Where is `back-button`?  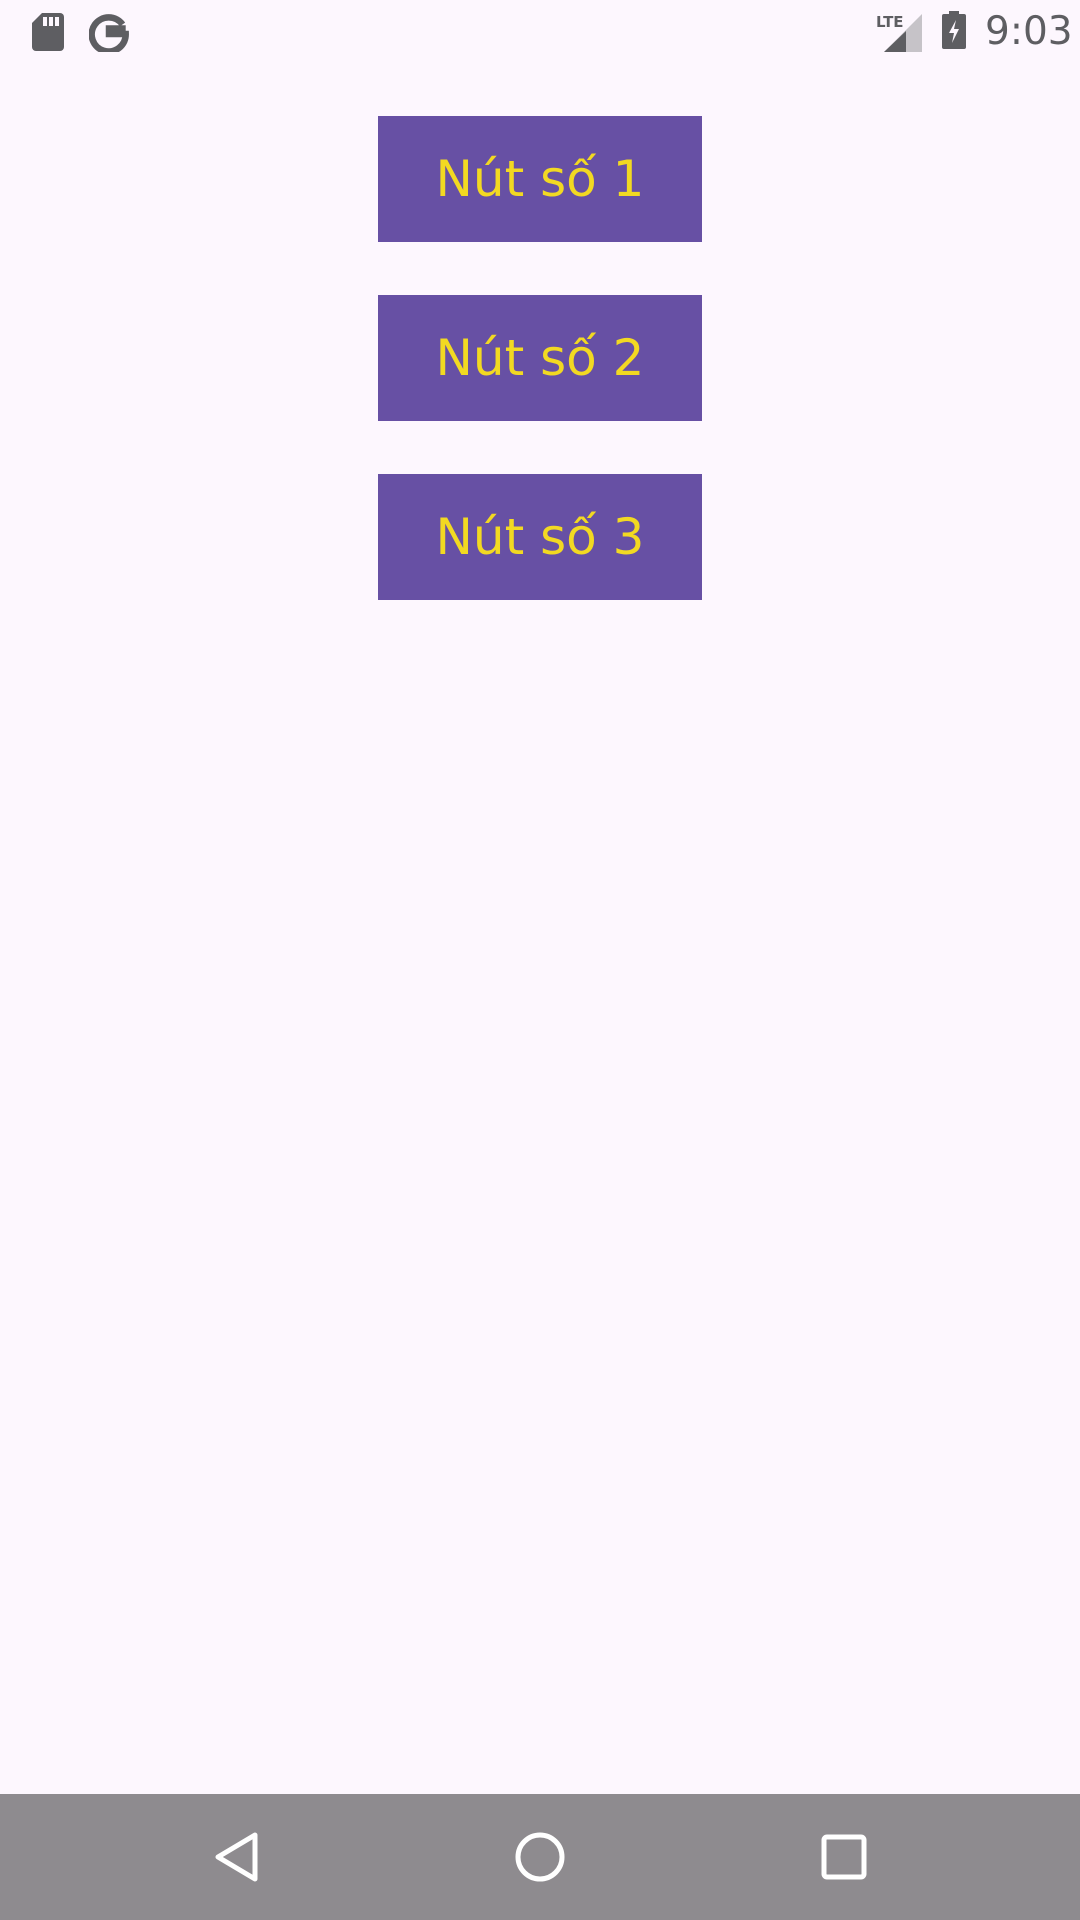
back-button is located at coordinates (237, 1857).